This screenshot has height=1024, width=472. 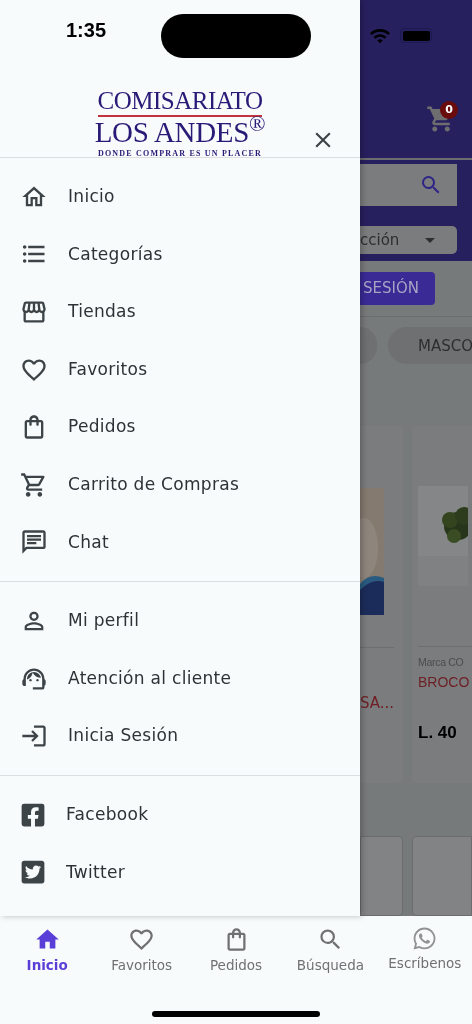 What do you see at coordinates (180, 484) in the screenshot?
I see `menu-item: Carrito de Compras` at bounding box center [180, 484].